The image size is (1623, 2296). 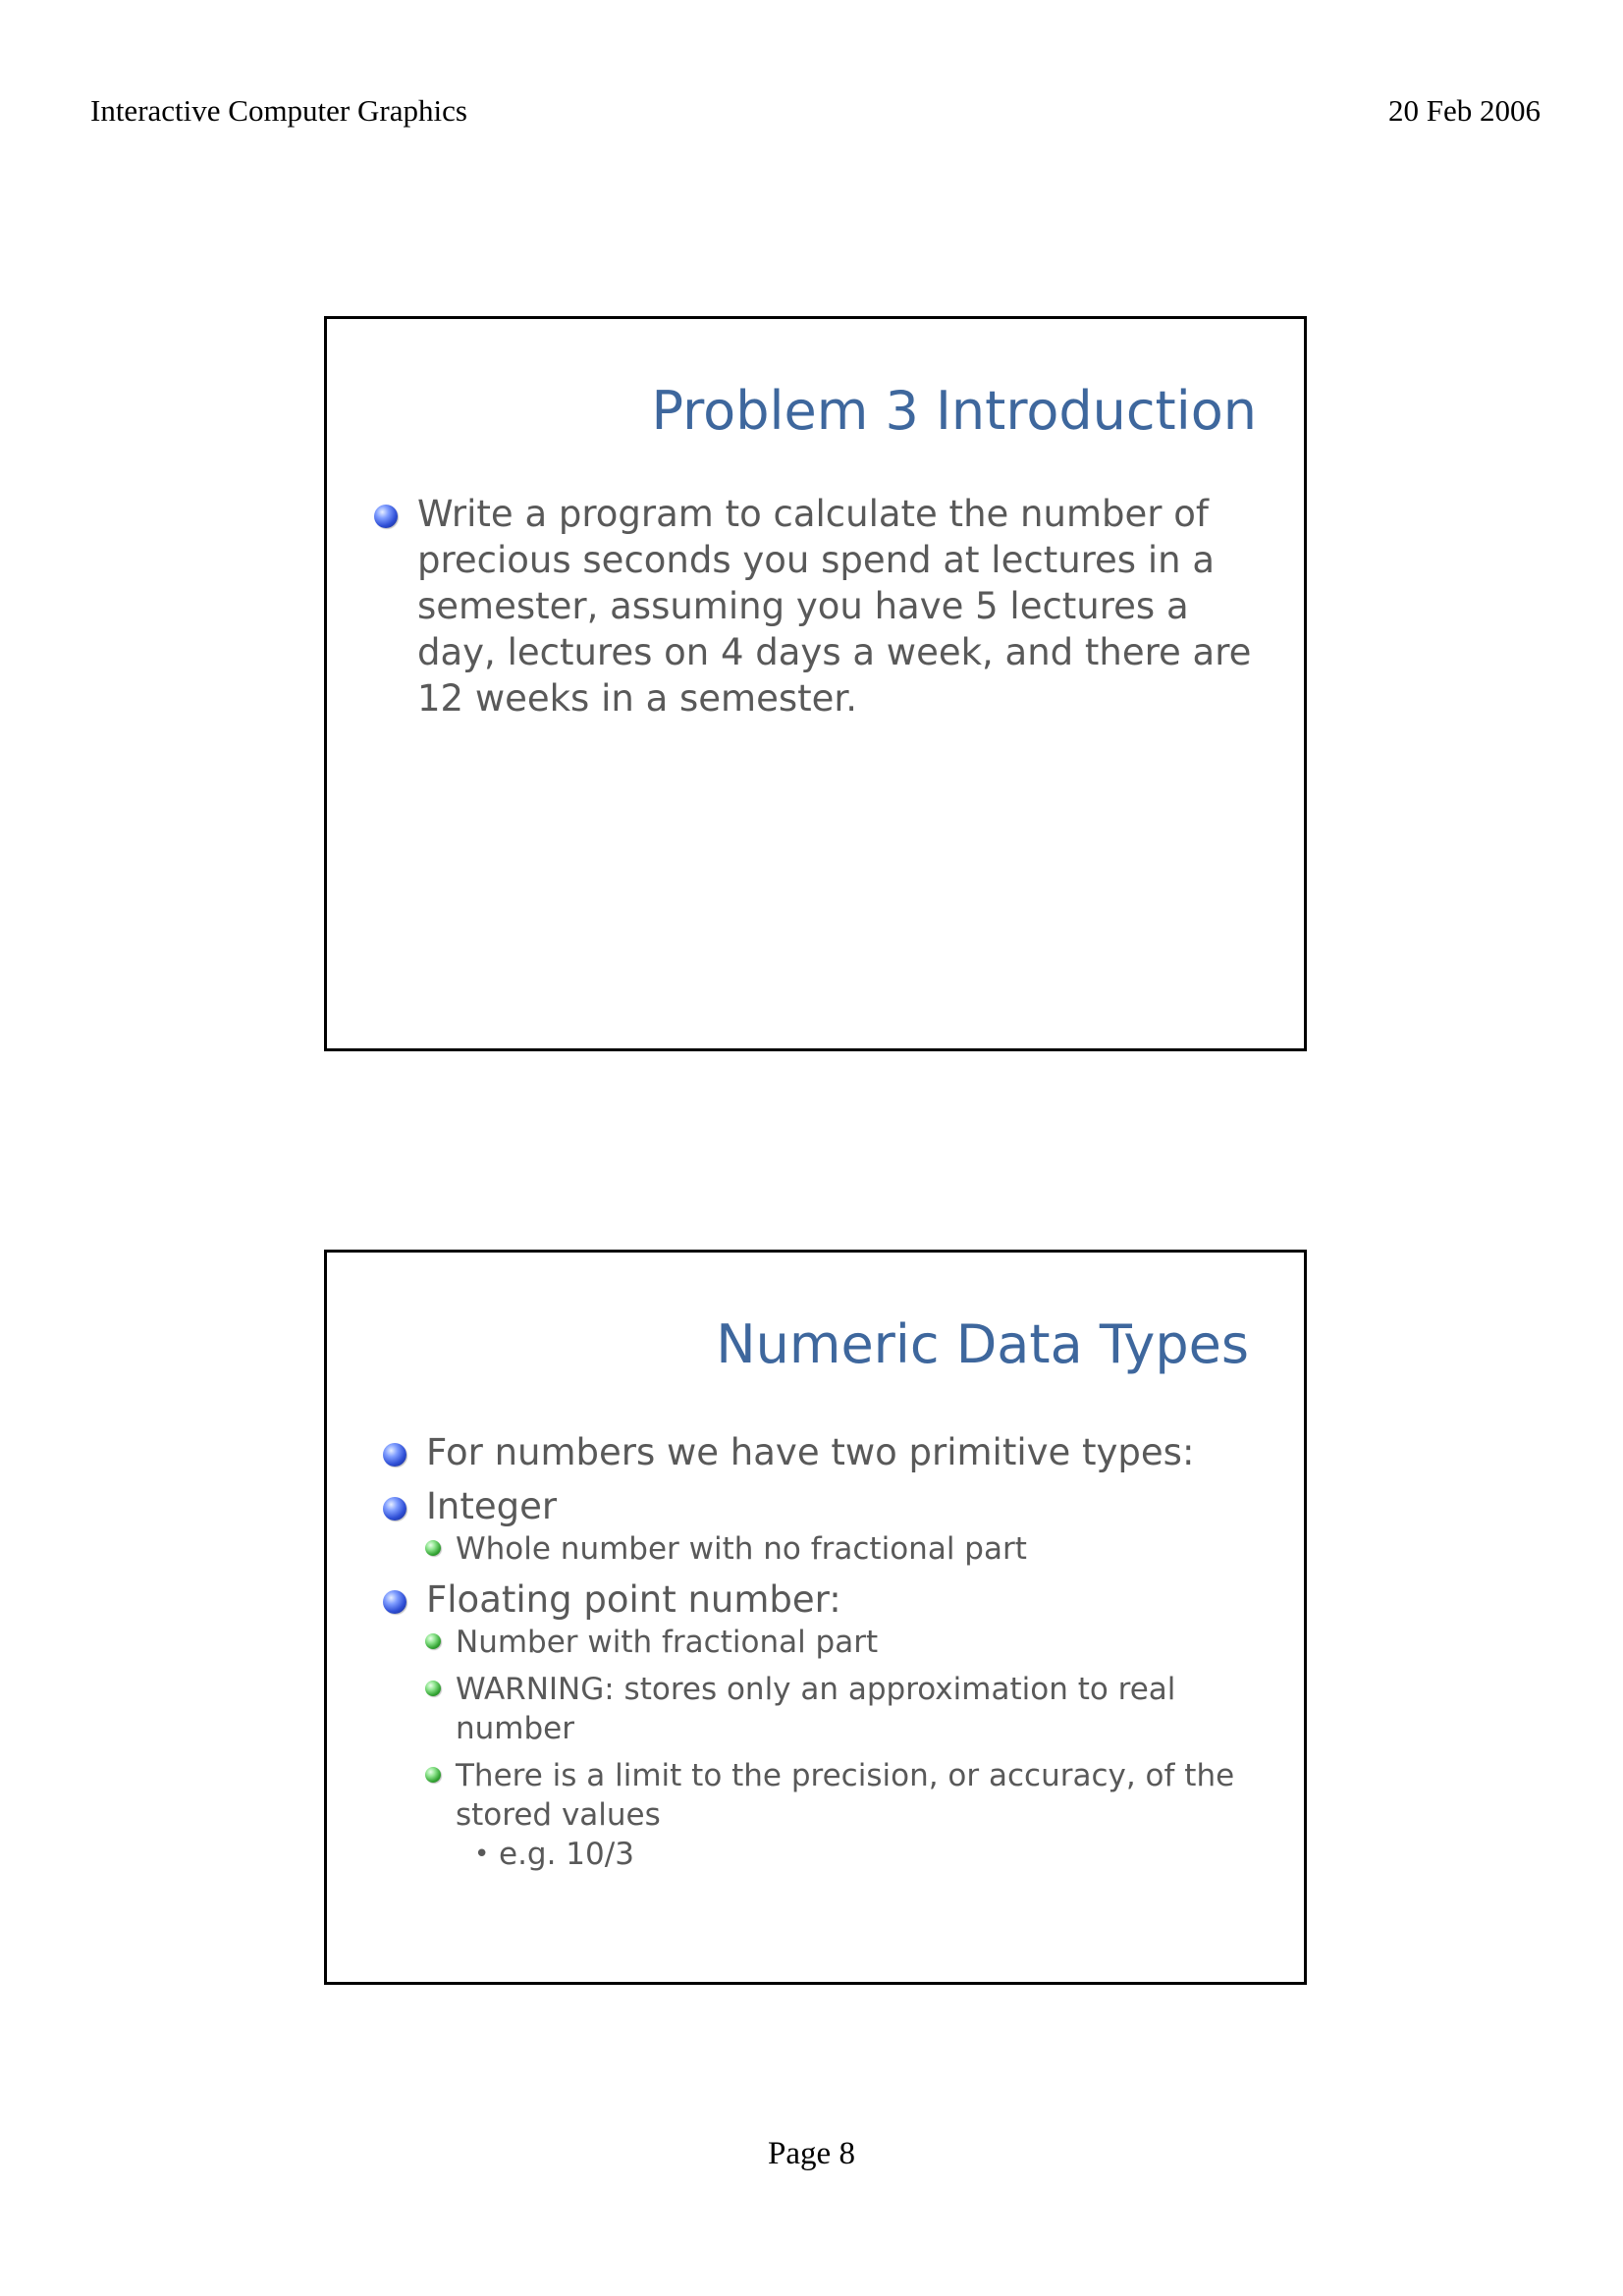 I want to click on list-item: For numbers we have two primitive types:, so click(x=815, y=1452).